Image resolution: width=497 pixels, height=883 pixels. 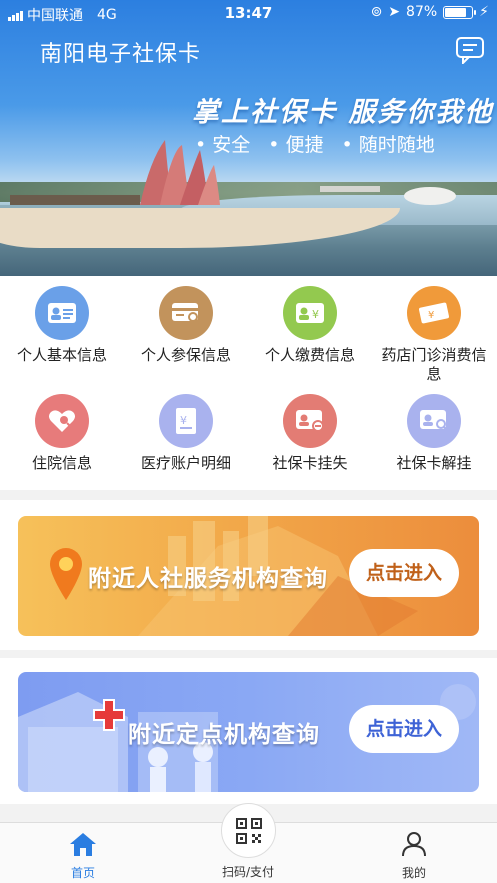 I want to click on grid-item-basic-info: 个人基本信息, so click(x=62, y=325).